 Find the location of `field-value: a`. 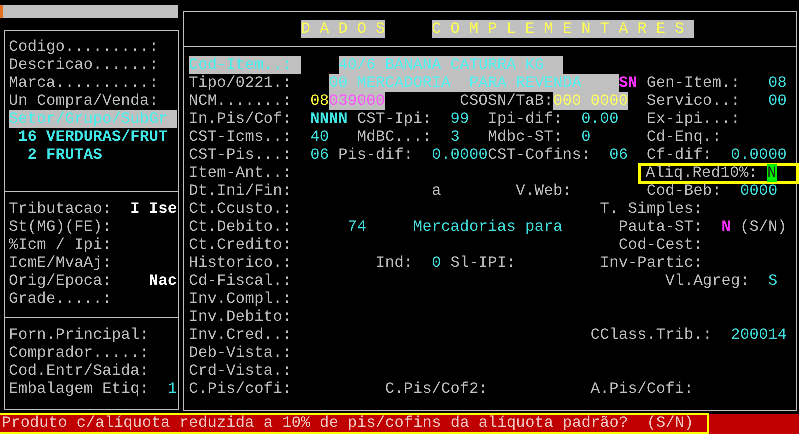

field-value: a is located at coordinates (437, 191).